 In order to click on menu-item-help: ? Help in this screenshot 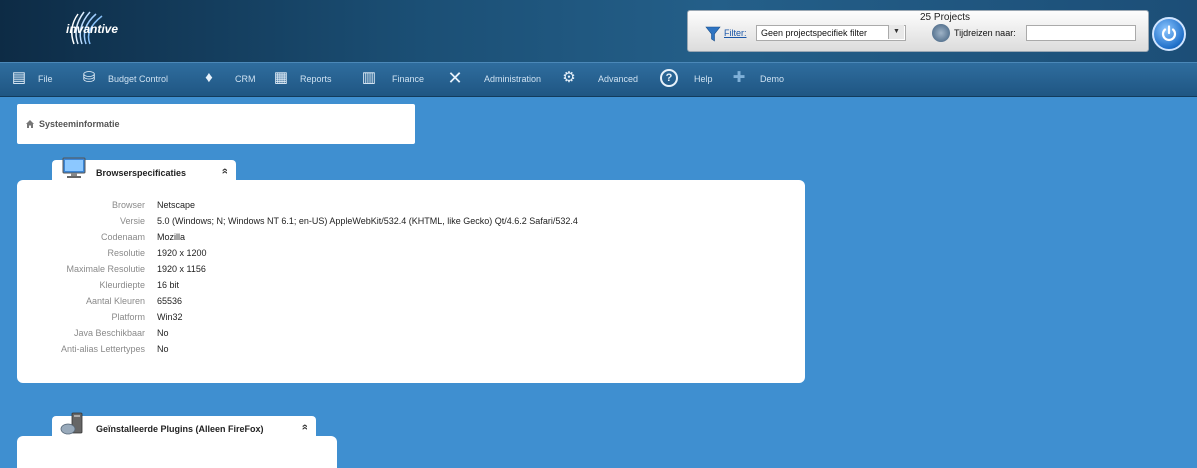, I will do `click(689, 79)`.